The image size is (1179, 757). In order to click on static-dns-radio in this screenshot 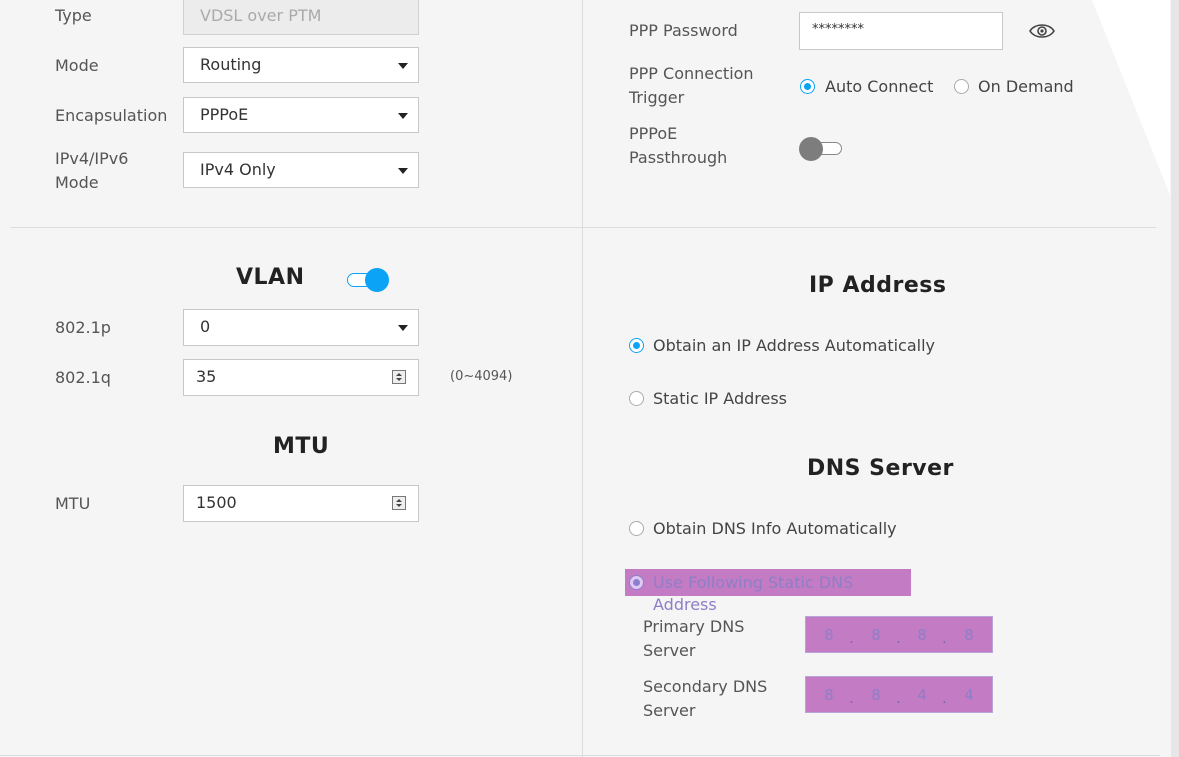, I will do `click(636, 582)`.